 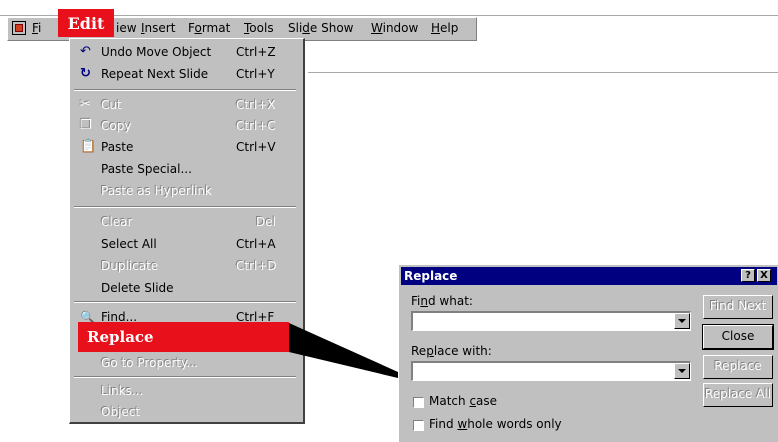 I want to click on menu-item-repeat: ↻ Repeat Next Slide Ctrl+Y, so click(x=186, y=74).